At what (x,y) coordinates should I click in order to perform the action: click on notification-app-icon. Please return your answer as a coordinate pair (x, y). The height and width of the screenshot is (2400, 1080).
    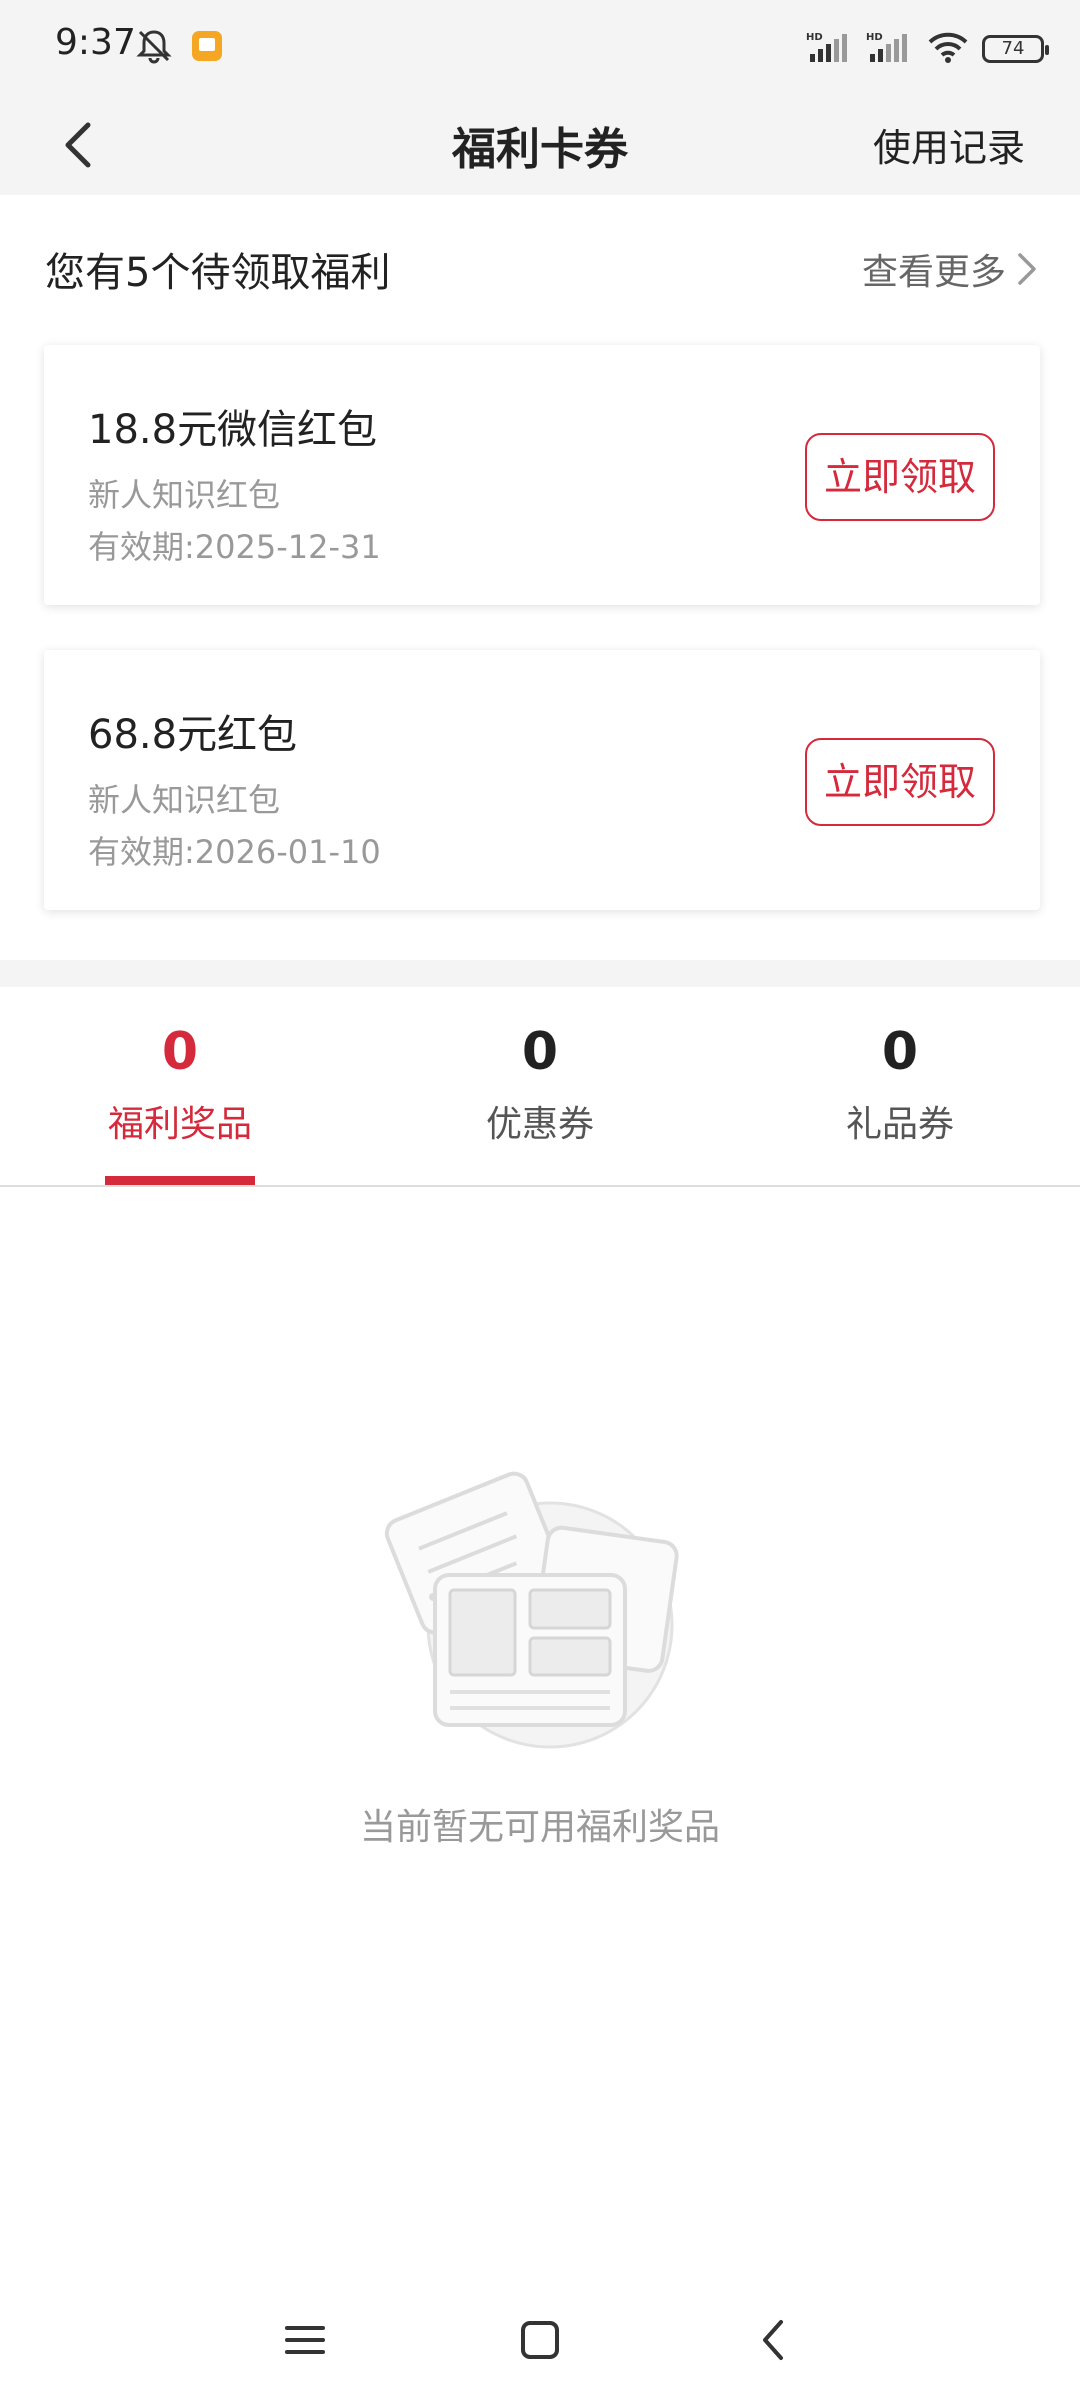
    Looking at the image, I should click on (207, 48).